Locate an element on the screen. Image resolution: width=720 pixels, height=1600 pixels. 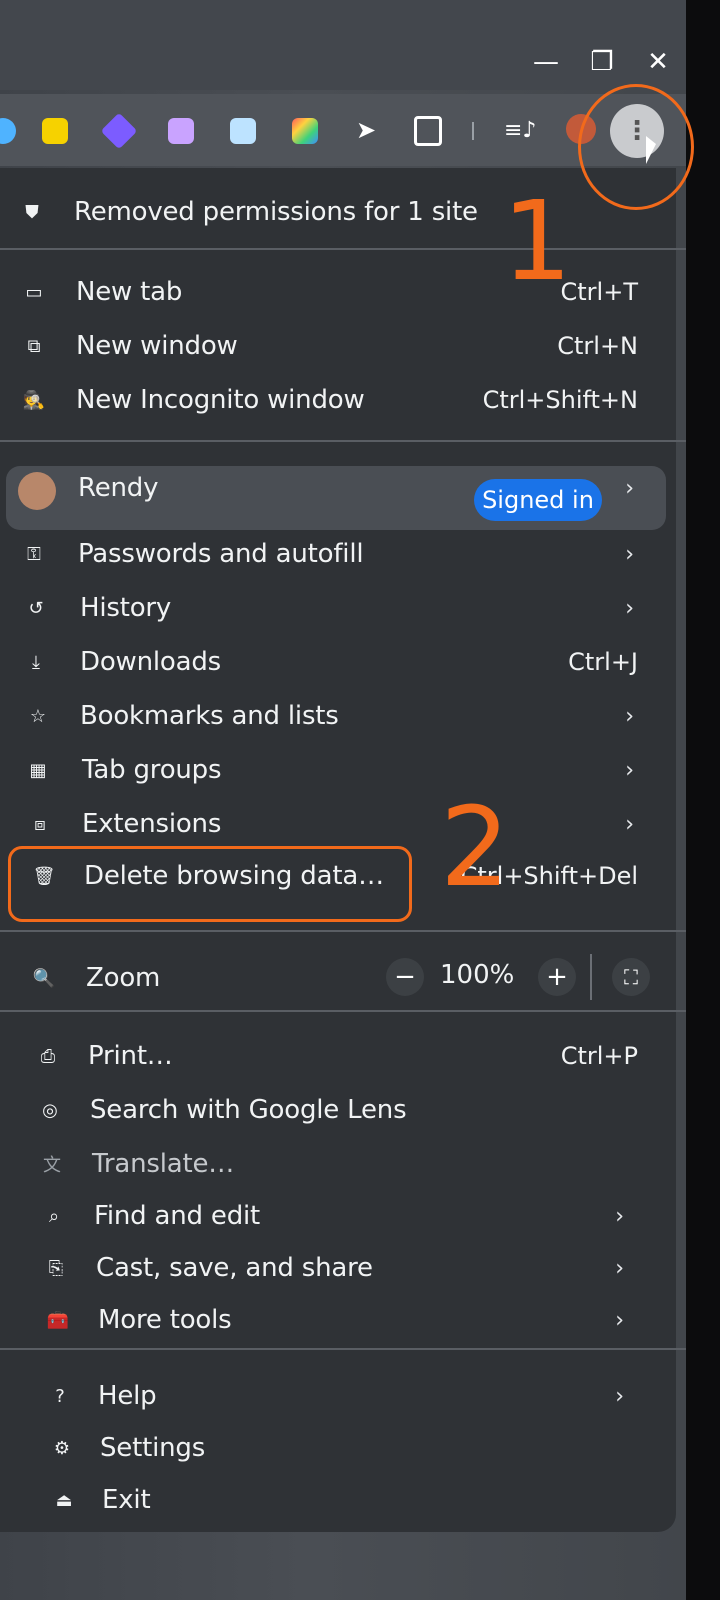
menu-item-find-and-edit: ⌕ Find and edit › is located at coordinates (338, 1216).